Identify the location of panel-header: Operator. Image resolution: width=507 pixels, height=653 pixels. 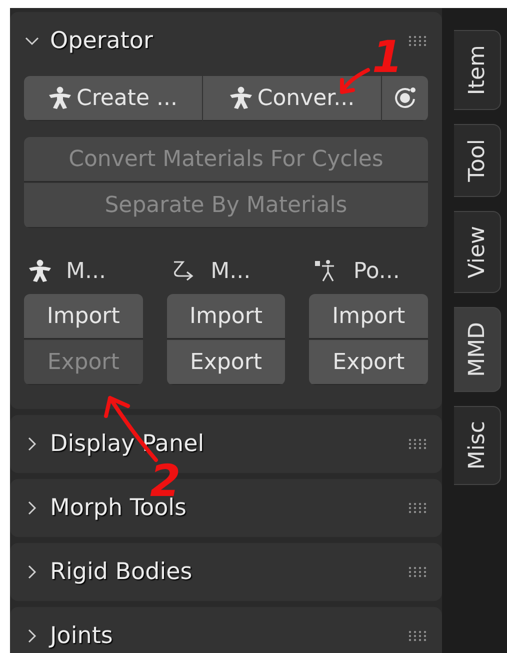
(101, 41).